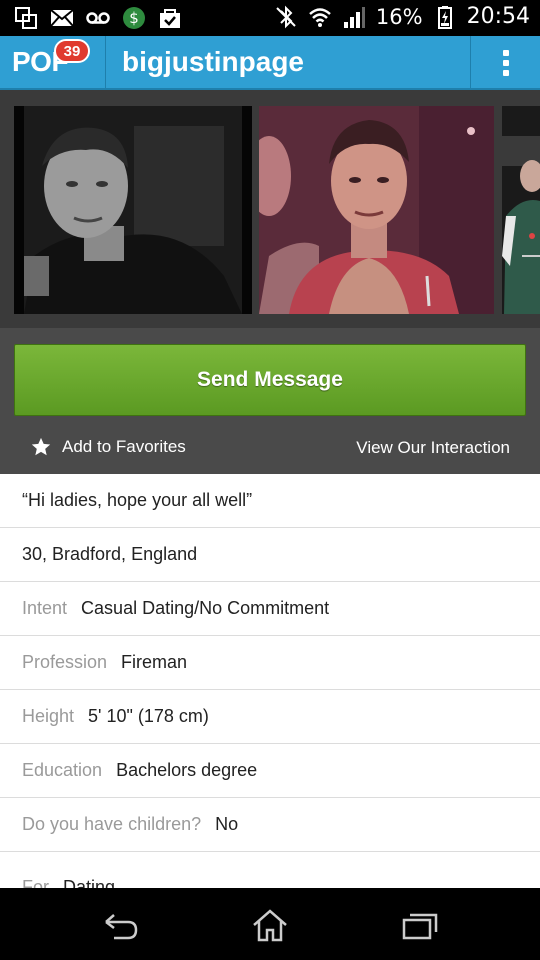 Image resolution: width=540 pixels, height=960 pixels. What do you see at coordinates (65, 662) in the screenshot?
I see `detail-label: Profession` at bounding box center [65, 662].